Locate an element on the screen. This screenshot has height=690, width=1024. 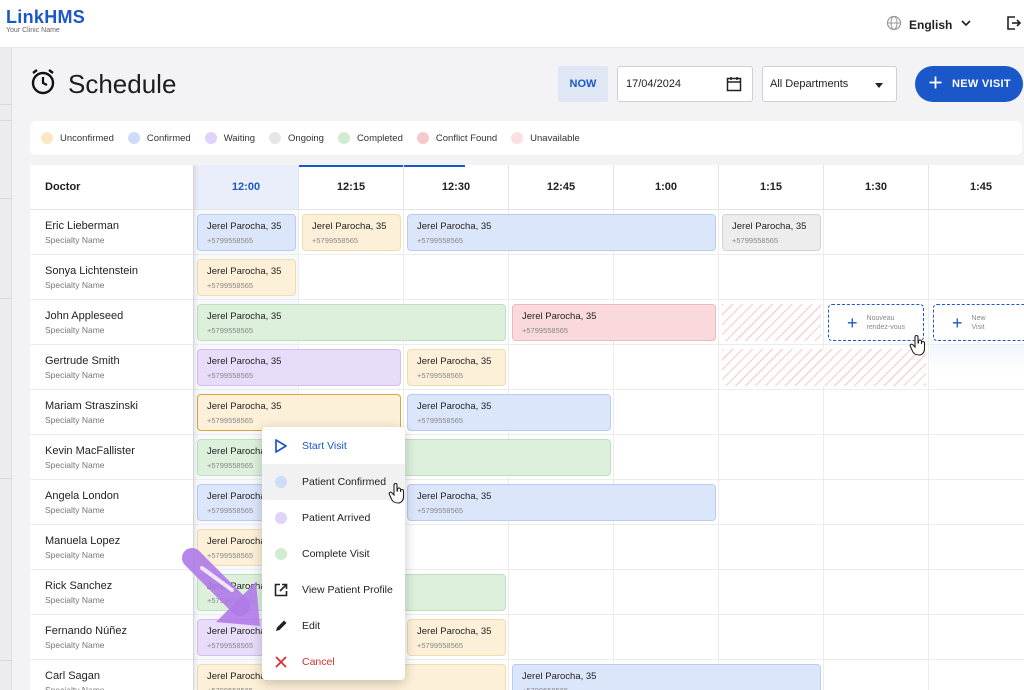
menu-item-cancel: Cancel is located at coordinates (333, 662).